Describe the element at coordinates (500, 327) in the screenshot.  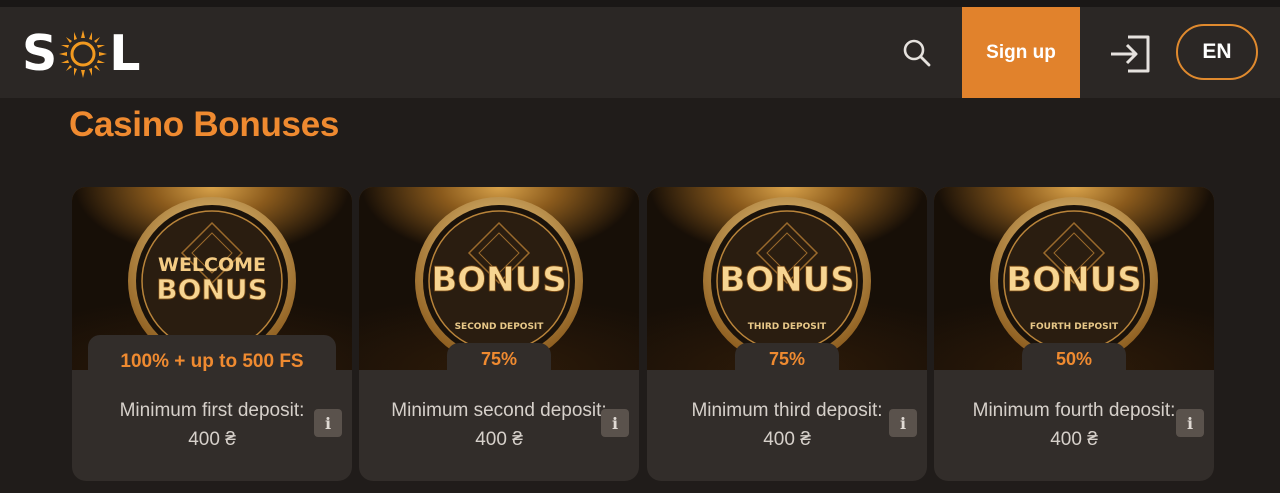
I see `coin-ring-text: SECOND DEPOSIT` at that location.